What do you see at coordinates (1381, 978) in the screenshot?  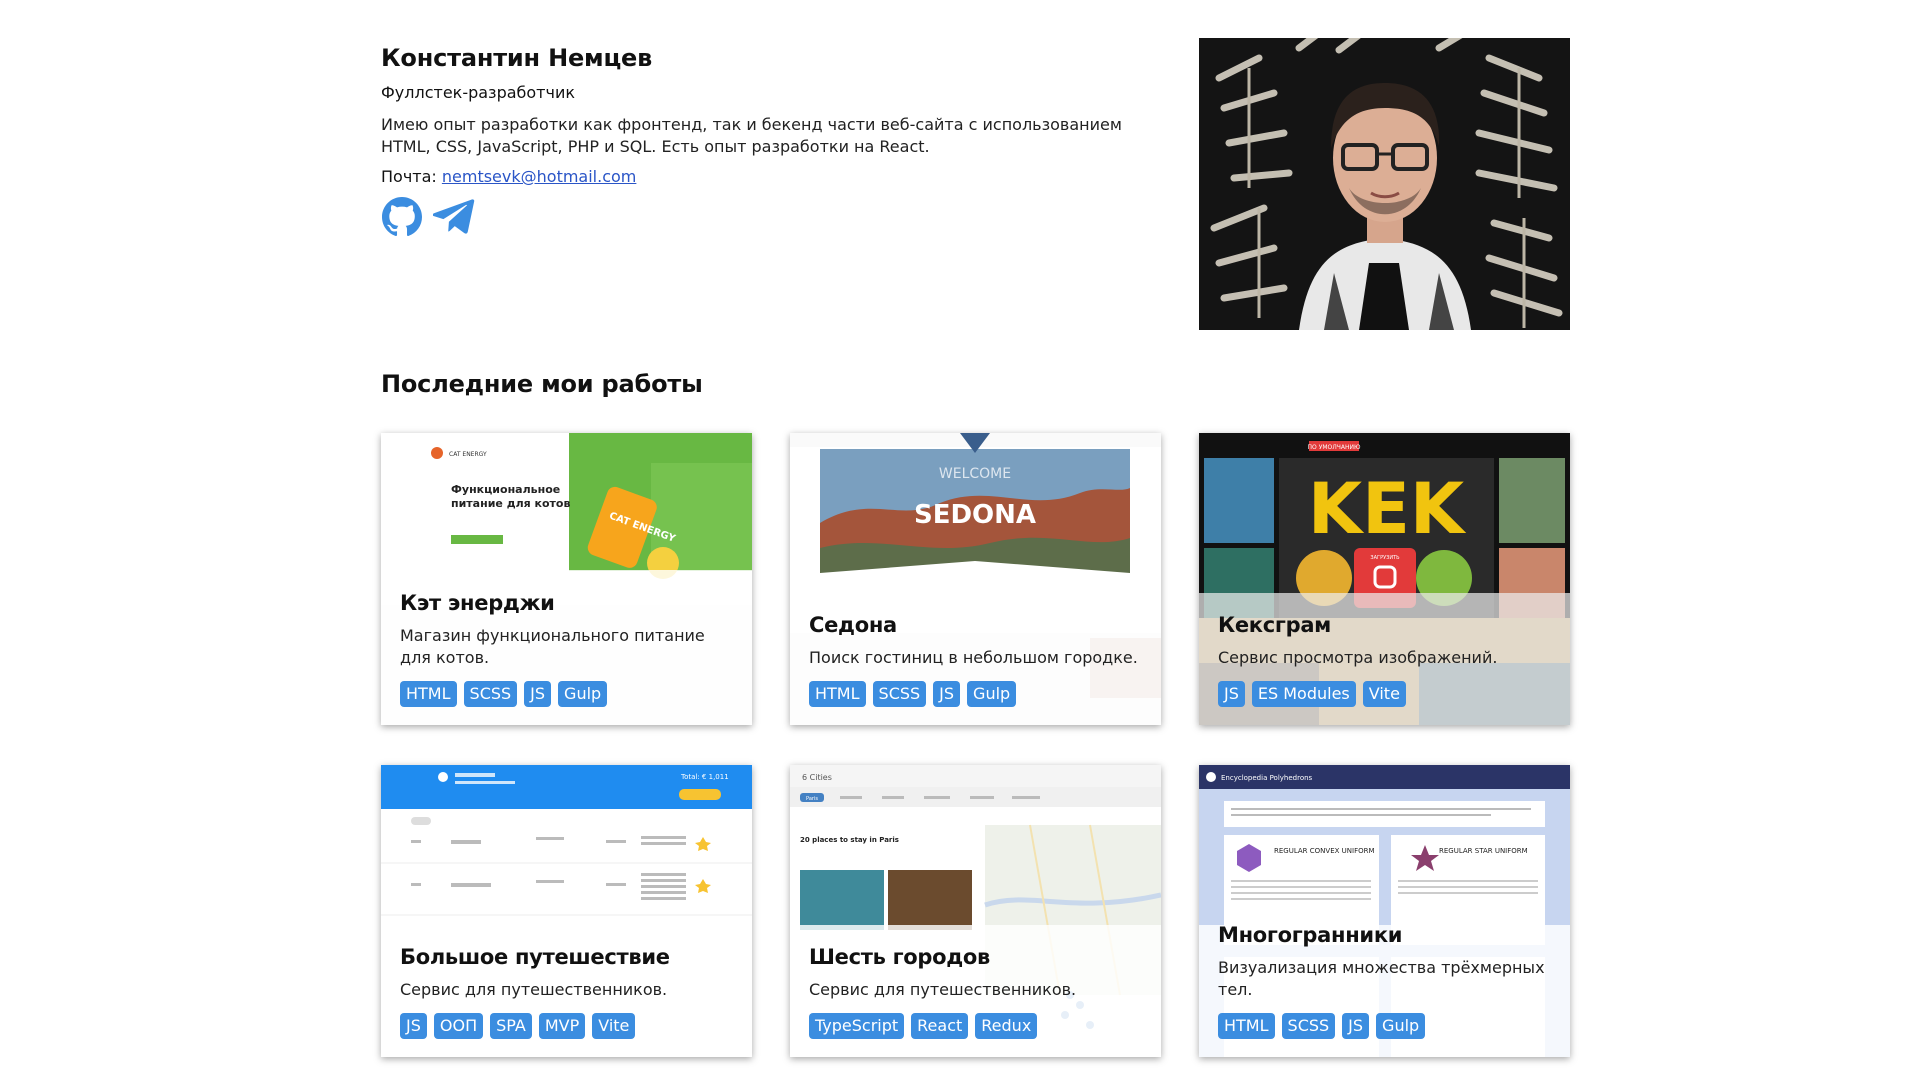 I see `work-desc: Визуализация множества трёхмерных тел.` at bounding box center [1381, 978].